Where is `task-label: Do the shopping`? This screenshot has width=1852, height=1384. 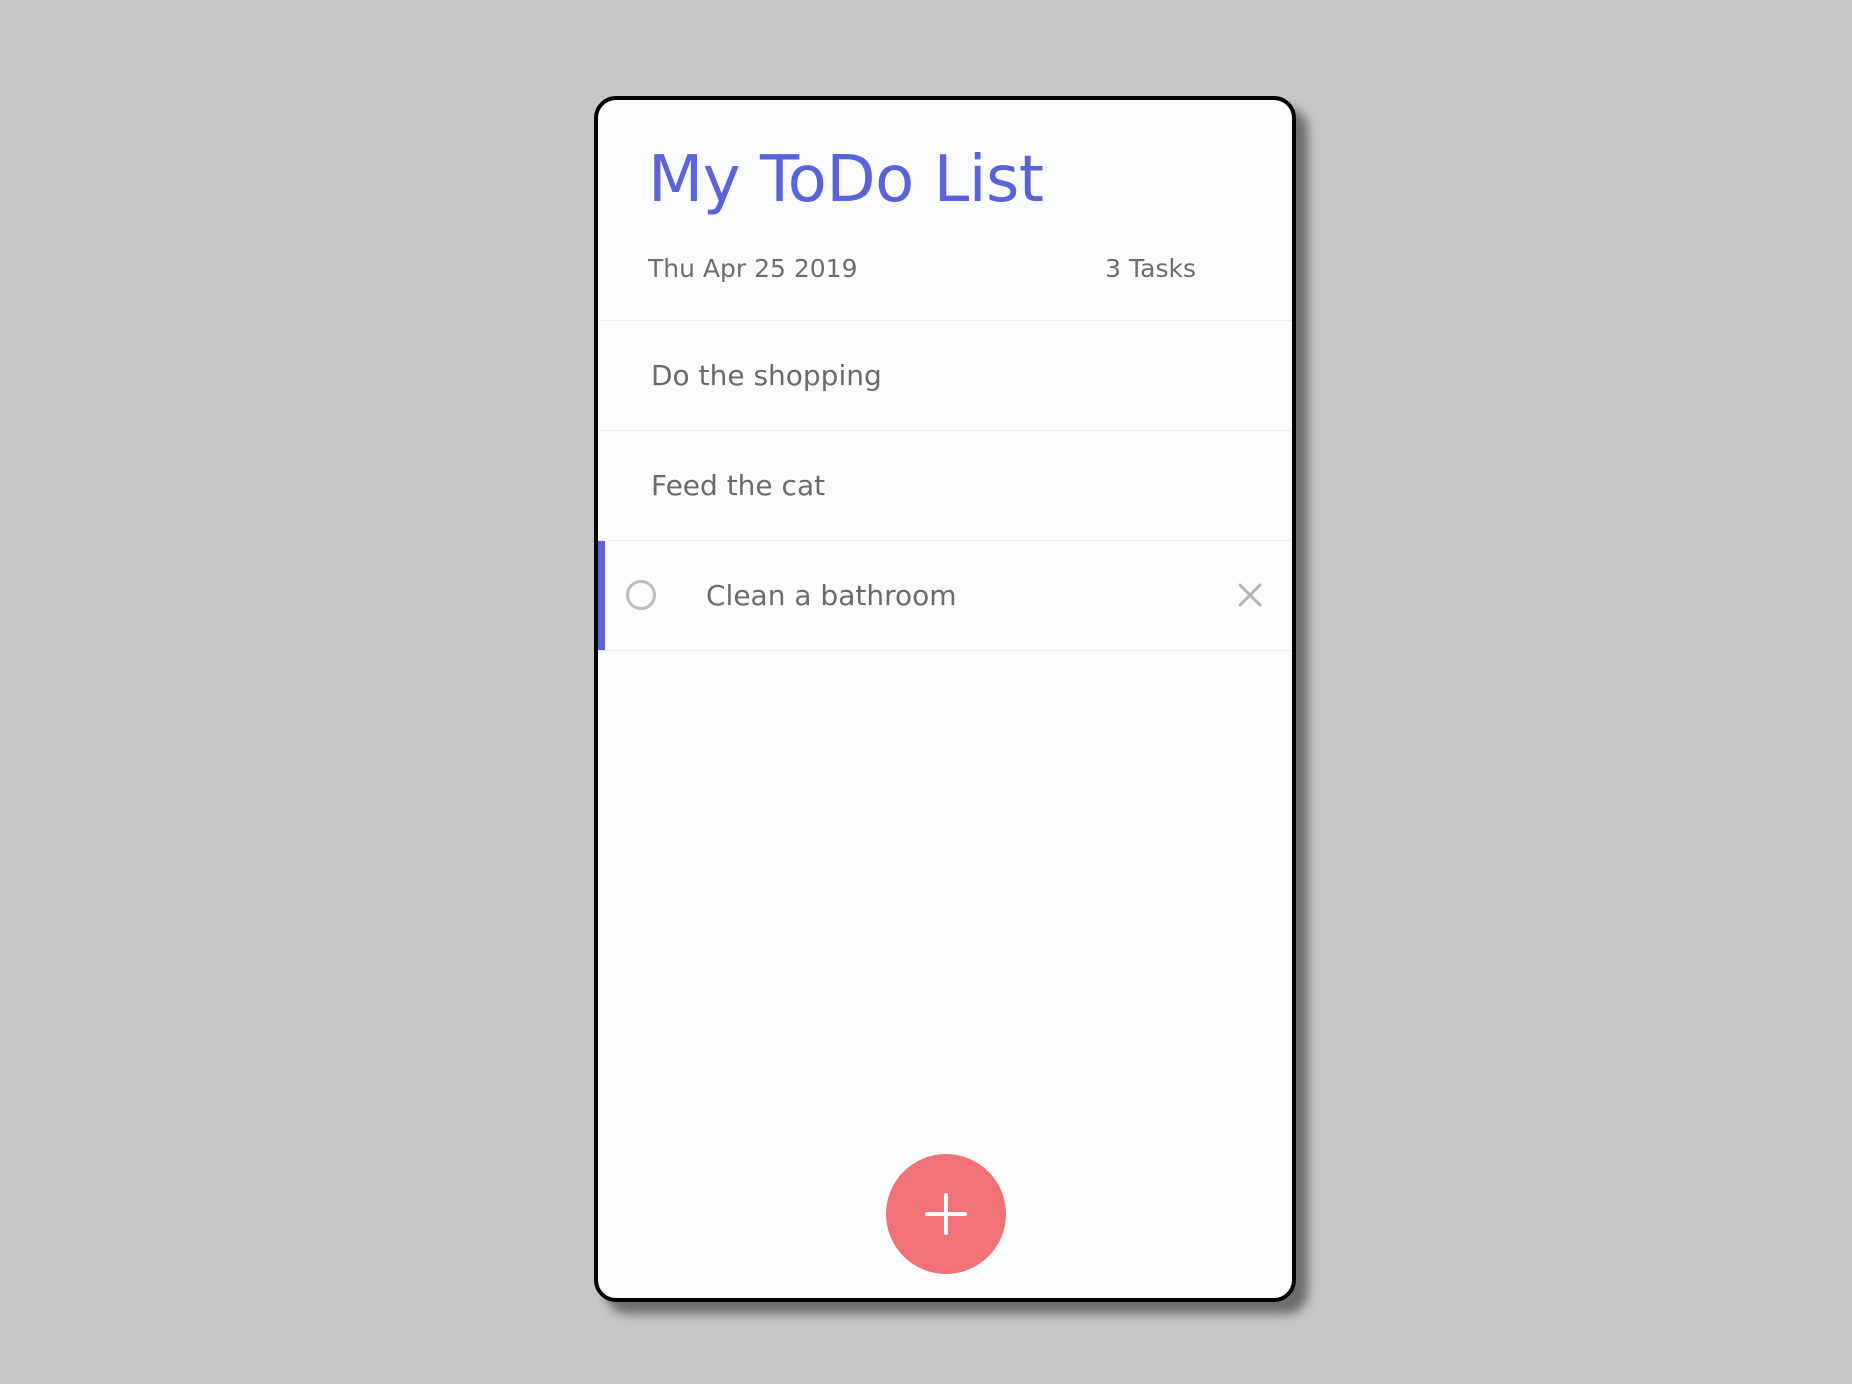
task-label: Do the shopping is located at coordinates (766, 375).